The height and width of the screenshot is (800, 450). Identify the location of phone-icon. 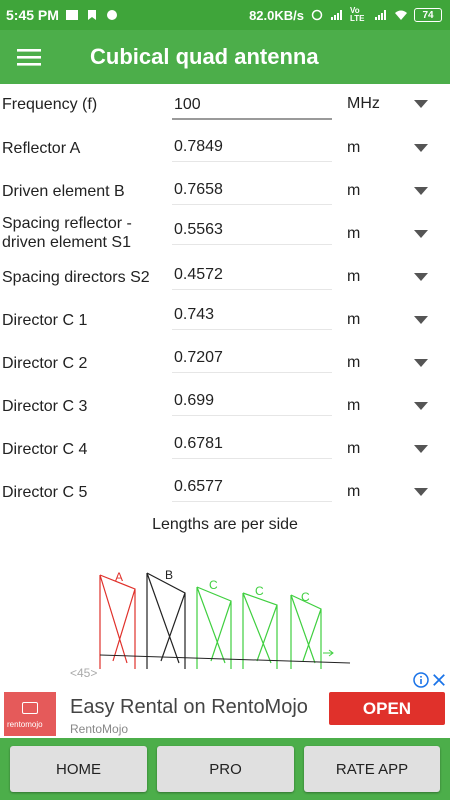
(111, 15).